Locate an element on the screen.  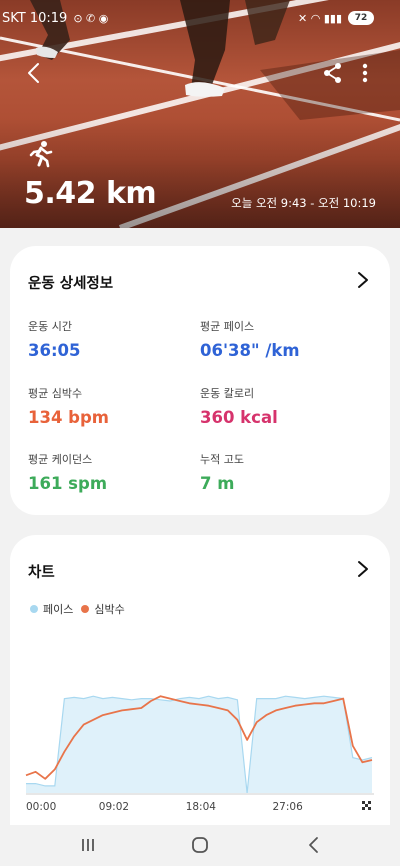
stat-value: 134 bpm is located at coordinates (69, 417).